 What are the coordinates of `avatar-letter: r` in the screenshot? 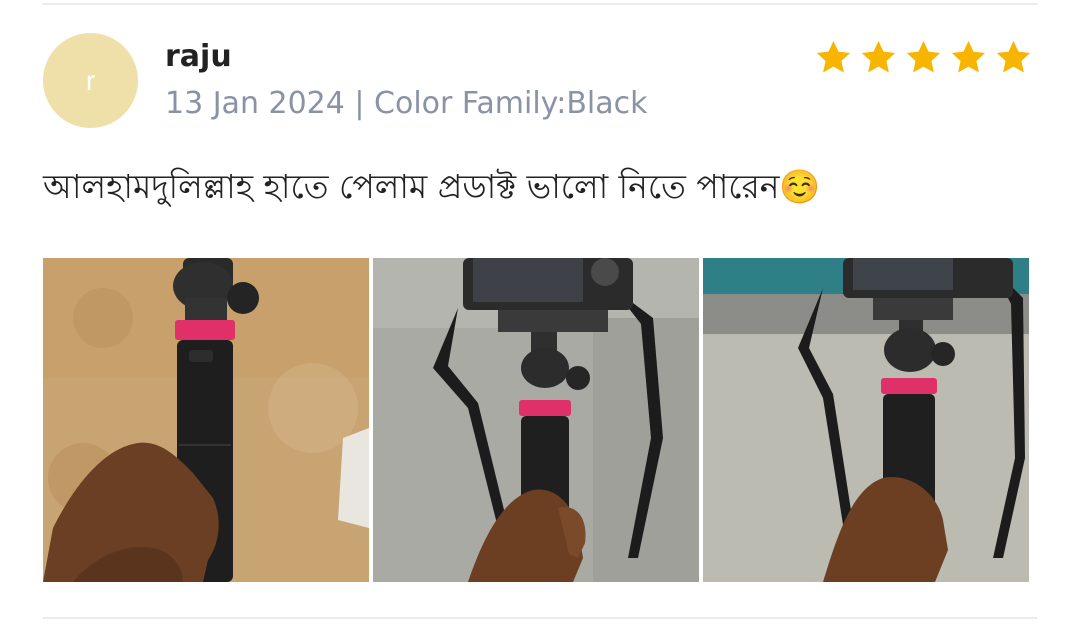 It's located at (90, 80).